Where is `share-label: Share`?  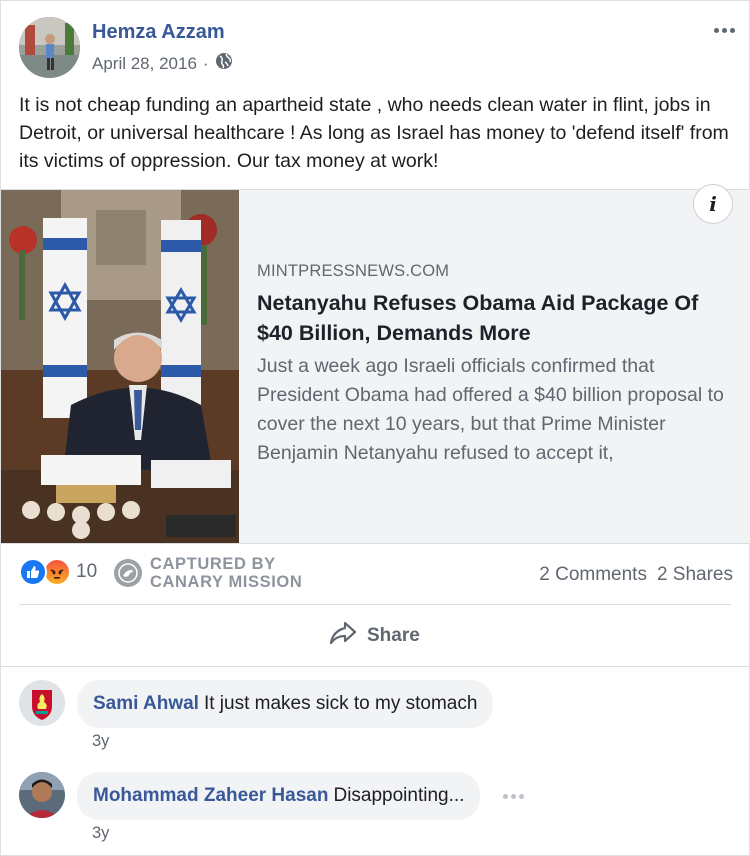 share-label: Share is located at coordinates (393, 635).